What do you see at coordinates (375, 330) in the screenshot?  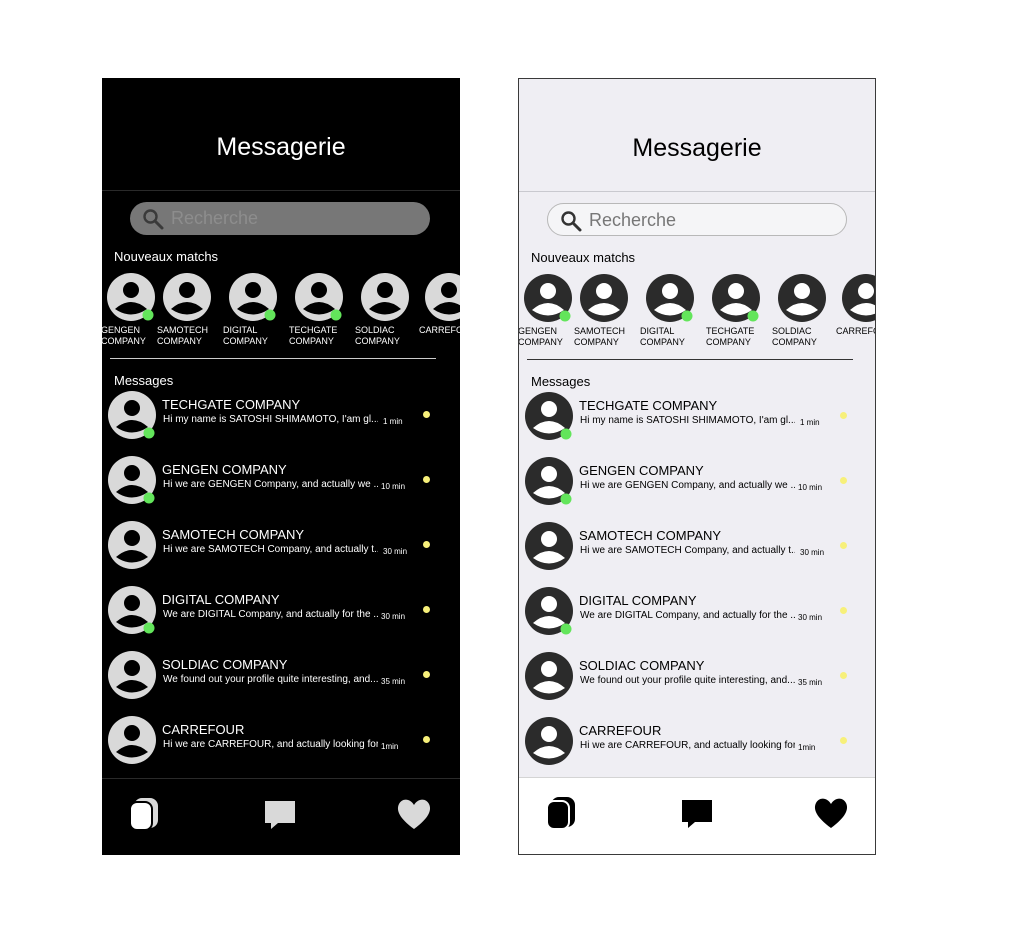 I see `match-name-line1: SOLDIAC` at bounding box center [375, 330].